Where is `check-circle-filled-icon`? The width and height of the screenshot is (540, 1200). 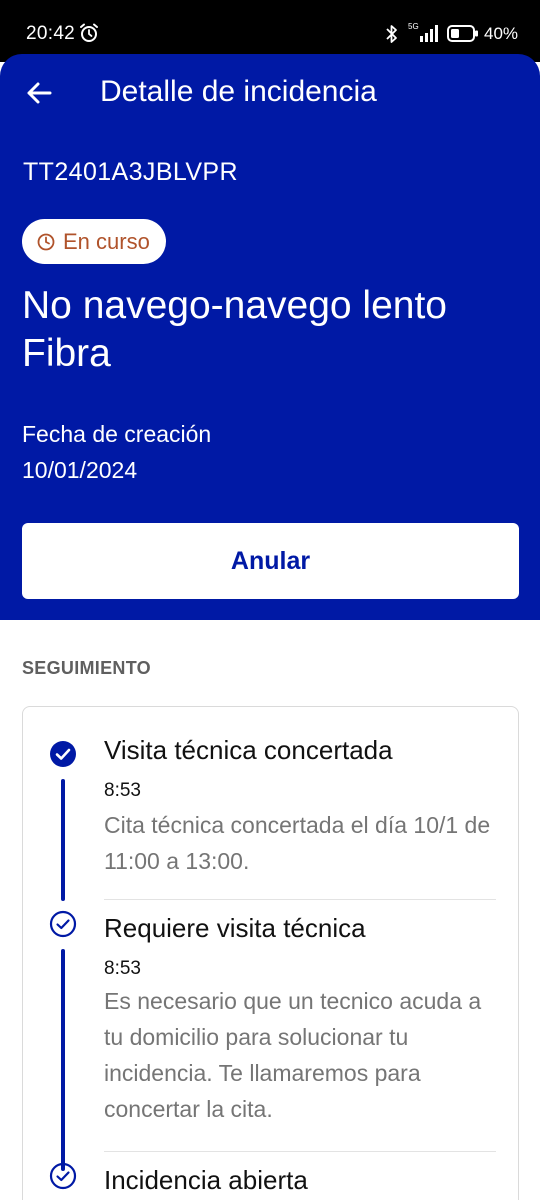
check-circle-filled-icon is located at coordinates (63, 754).